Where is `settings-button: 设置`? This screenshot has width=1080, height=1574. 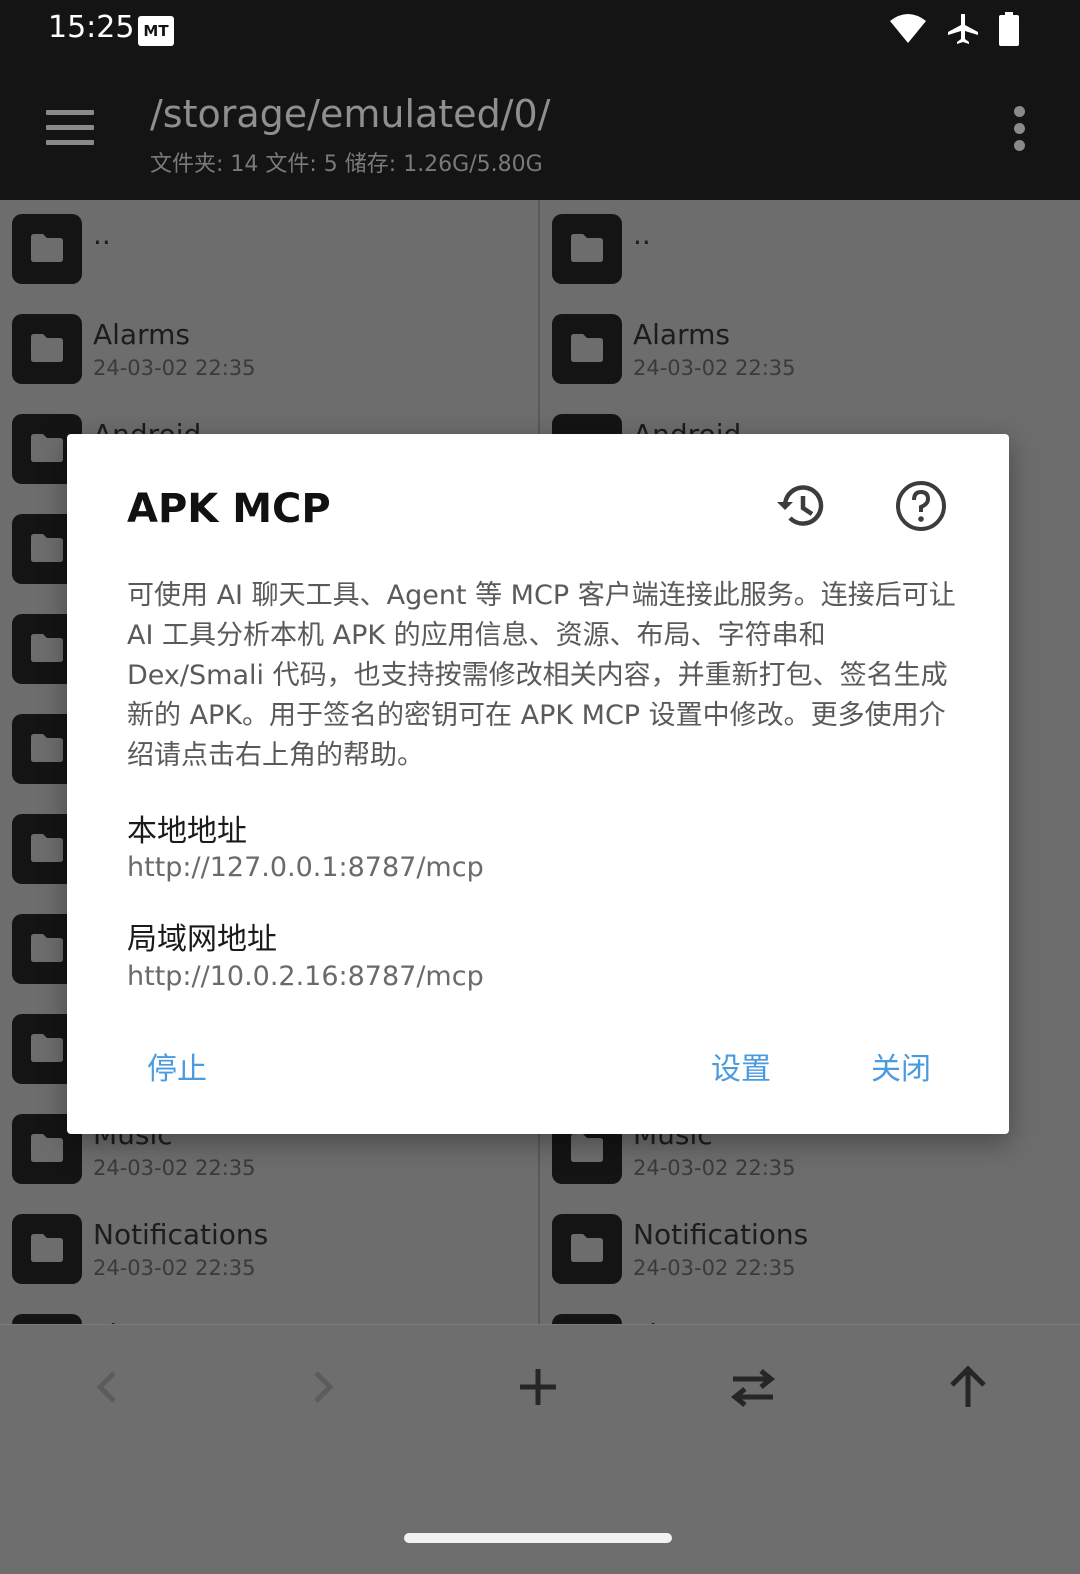
settings-button: 设置 is located at coordinates (741, 1066).